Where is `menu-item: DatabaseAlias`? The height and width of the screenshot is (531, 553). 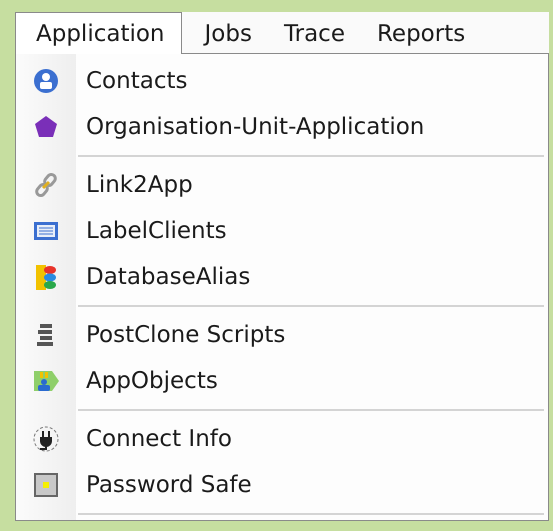 menu-item: DatabaseAlias is located at coordinates (168, 277).